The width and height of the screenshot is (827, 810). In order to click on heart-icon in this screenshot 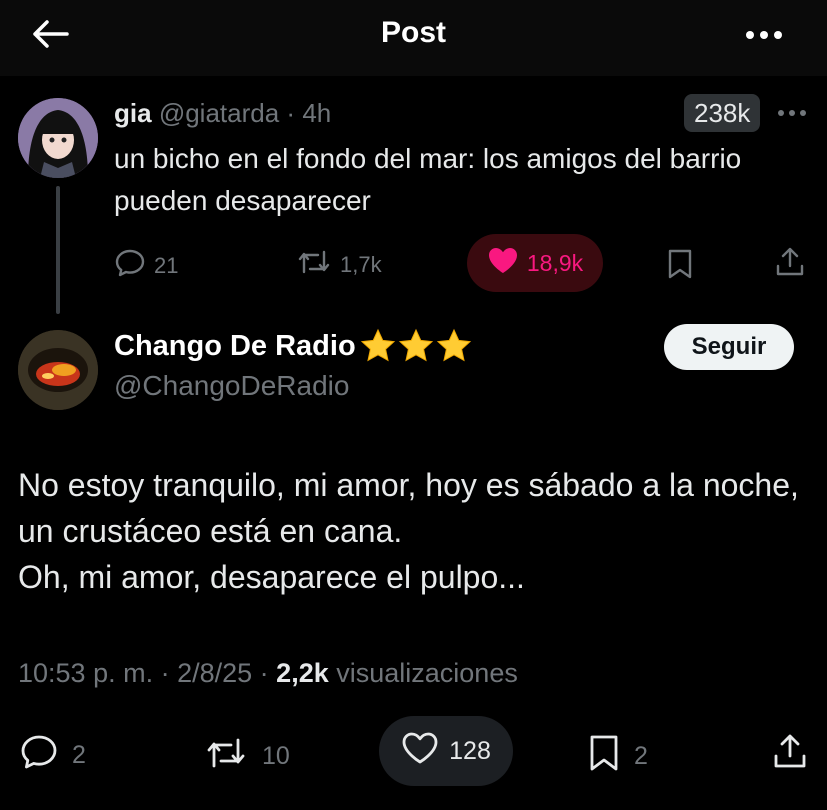, I will do `click(420, 751)`.